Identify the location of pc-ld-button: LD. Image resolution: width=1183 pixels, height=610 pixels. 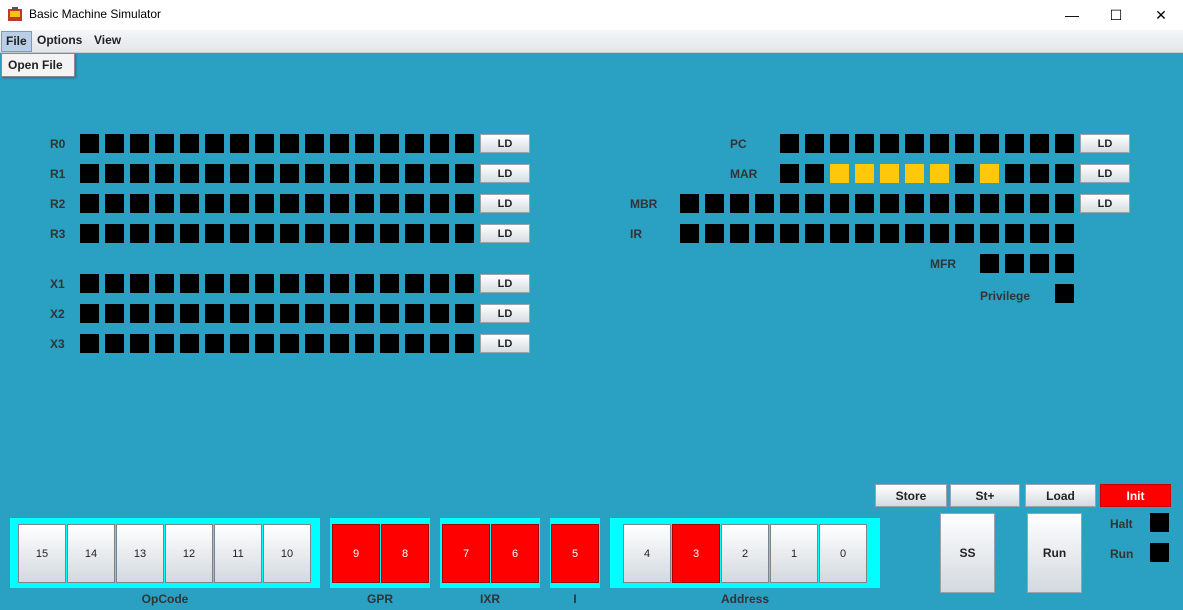
(1105, 143).